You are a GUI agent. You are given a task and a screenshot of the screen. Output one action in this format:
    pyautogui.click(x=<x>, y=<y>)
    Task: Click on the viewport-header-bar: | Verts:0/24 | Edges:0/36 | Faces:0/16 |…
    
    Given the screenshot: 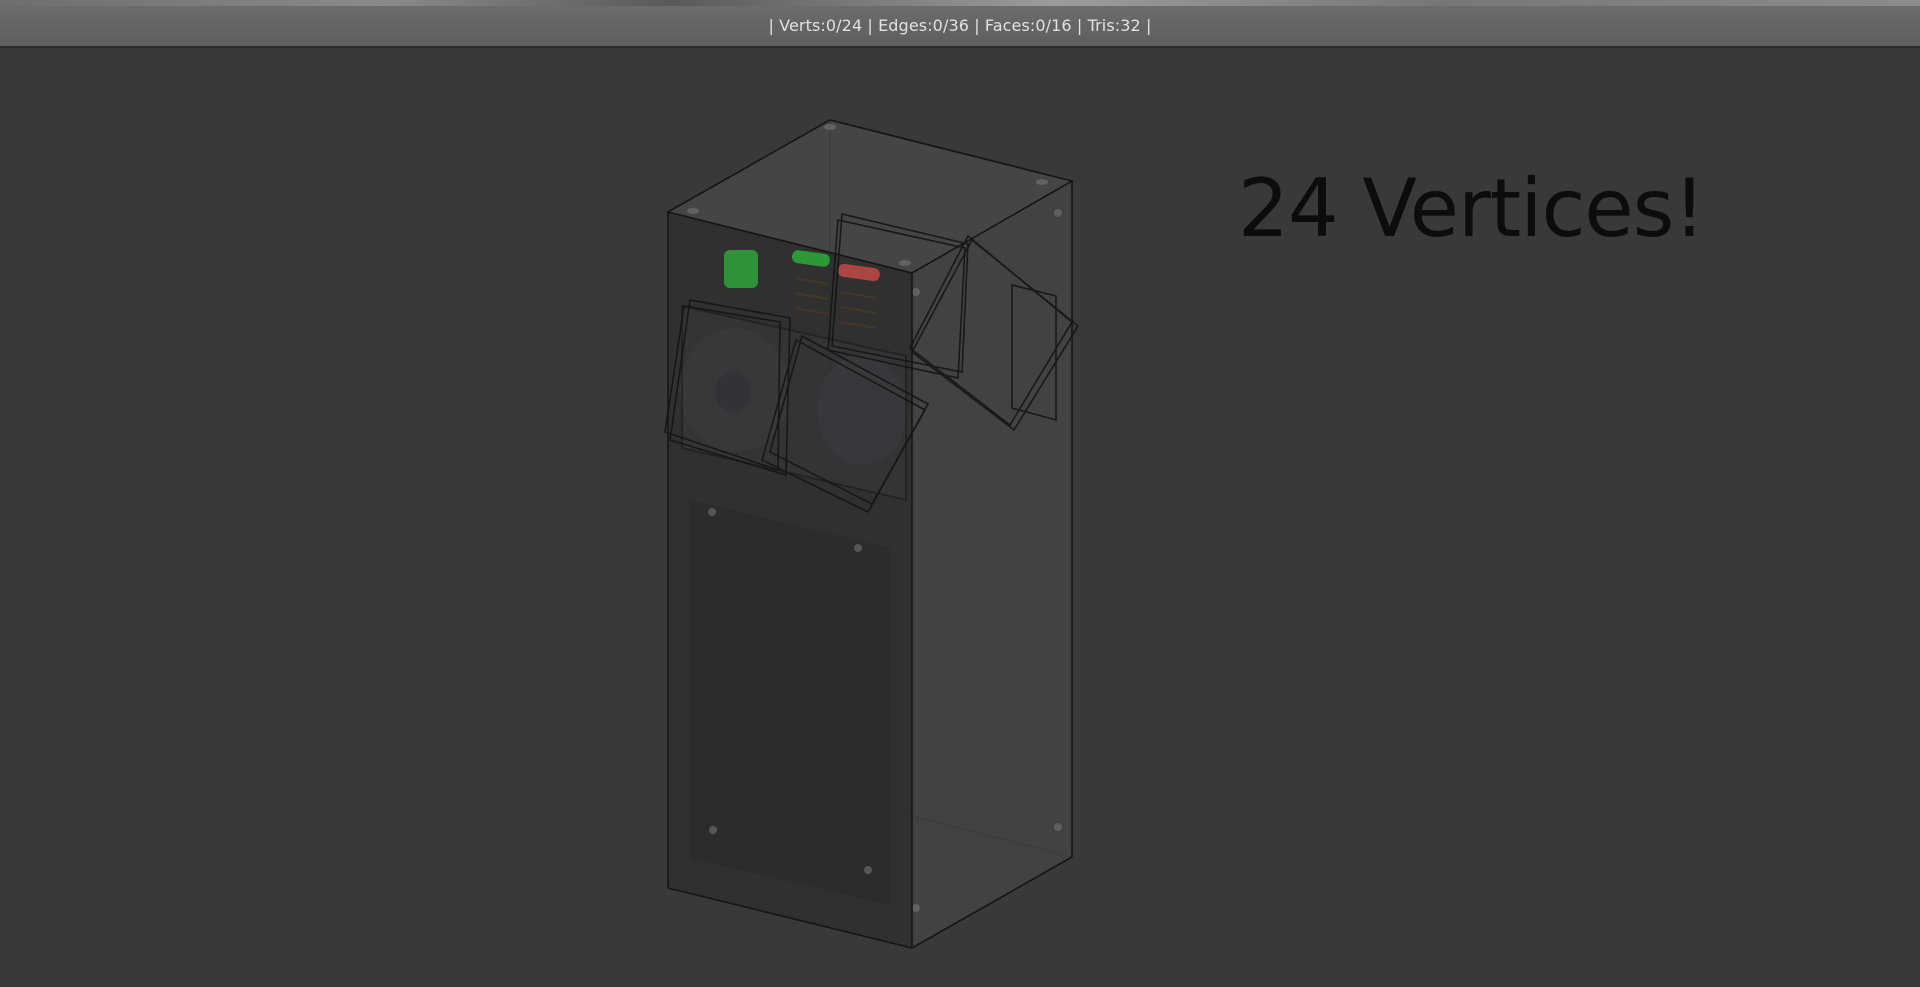 What is the action you would take?
    pyautogui.click(x=960, y=27)
    